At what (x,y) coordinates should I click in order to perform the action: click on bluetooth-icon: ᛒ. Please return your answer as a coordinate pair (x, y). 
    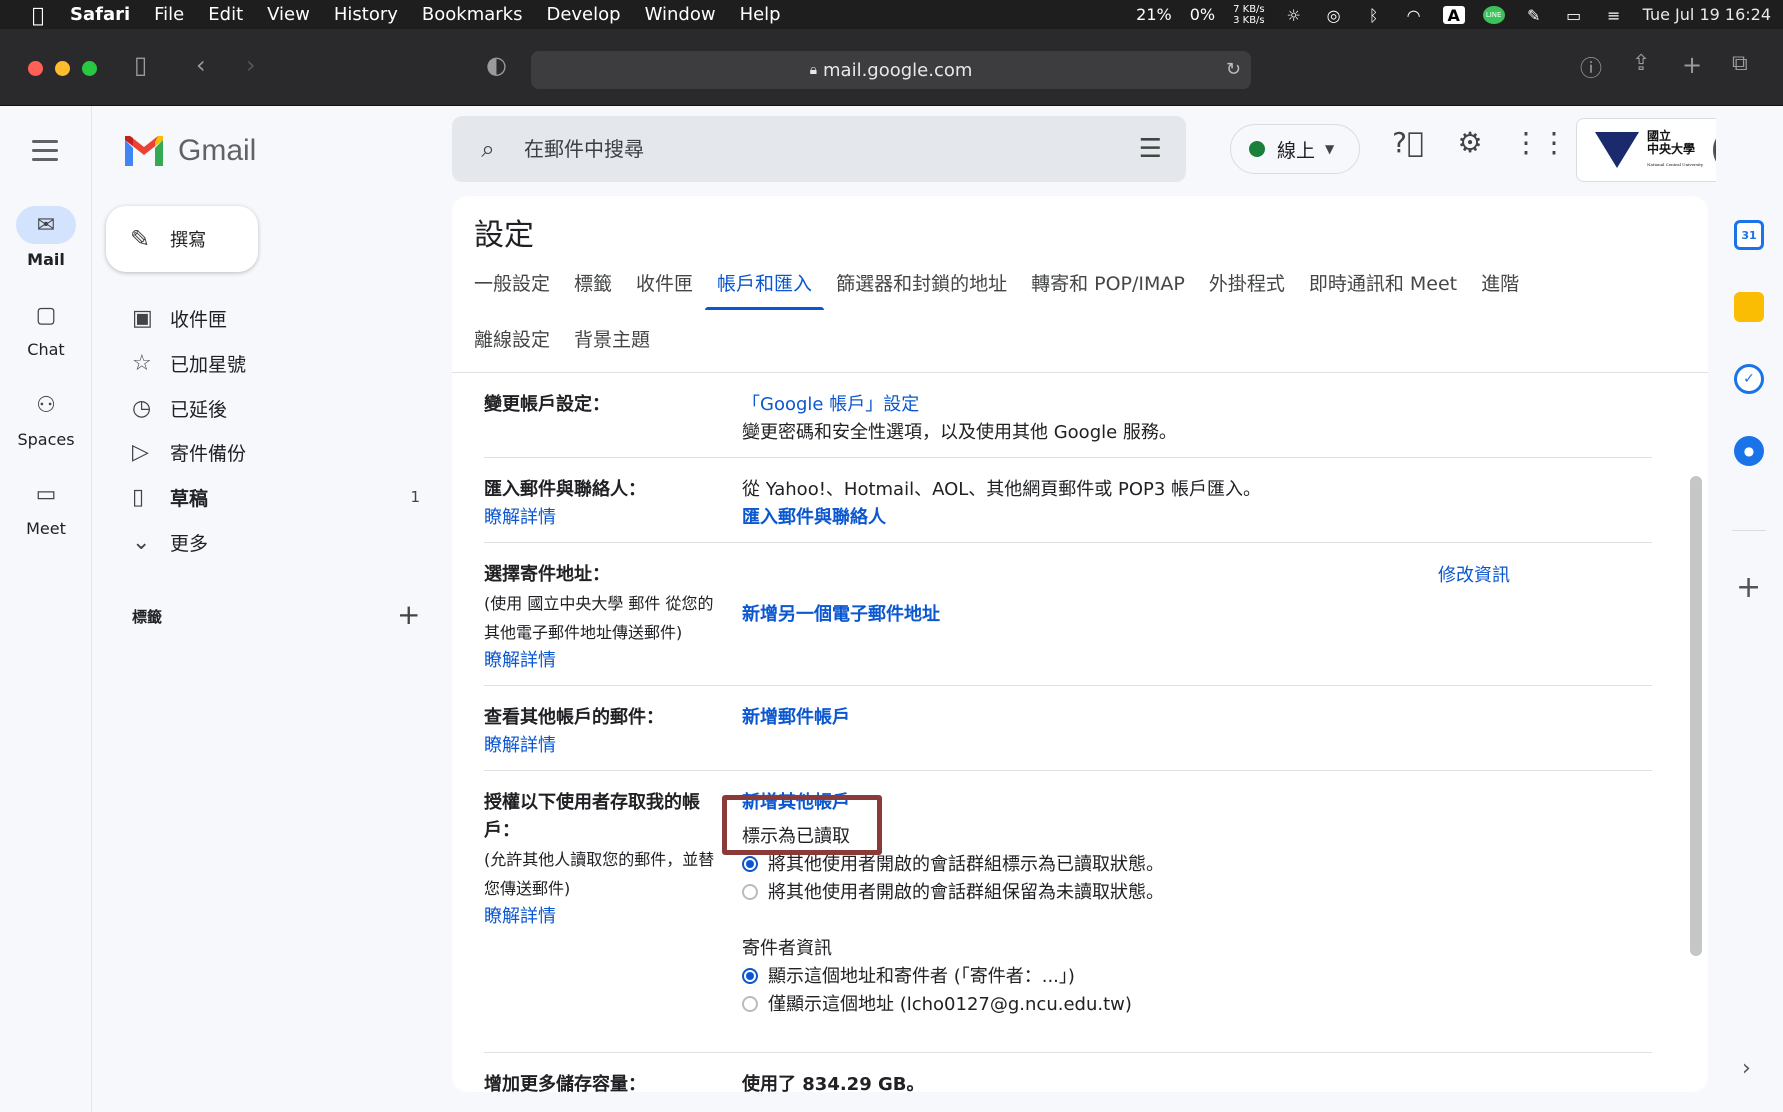
    Looking at the image, I should click on (1374, 15).